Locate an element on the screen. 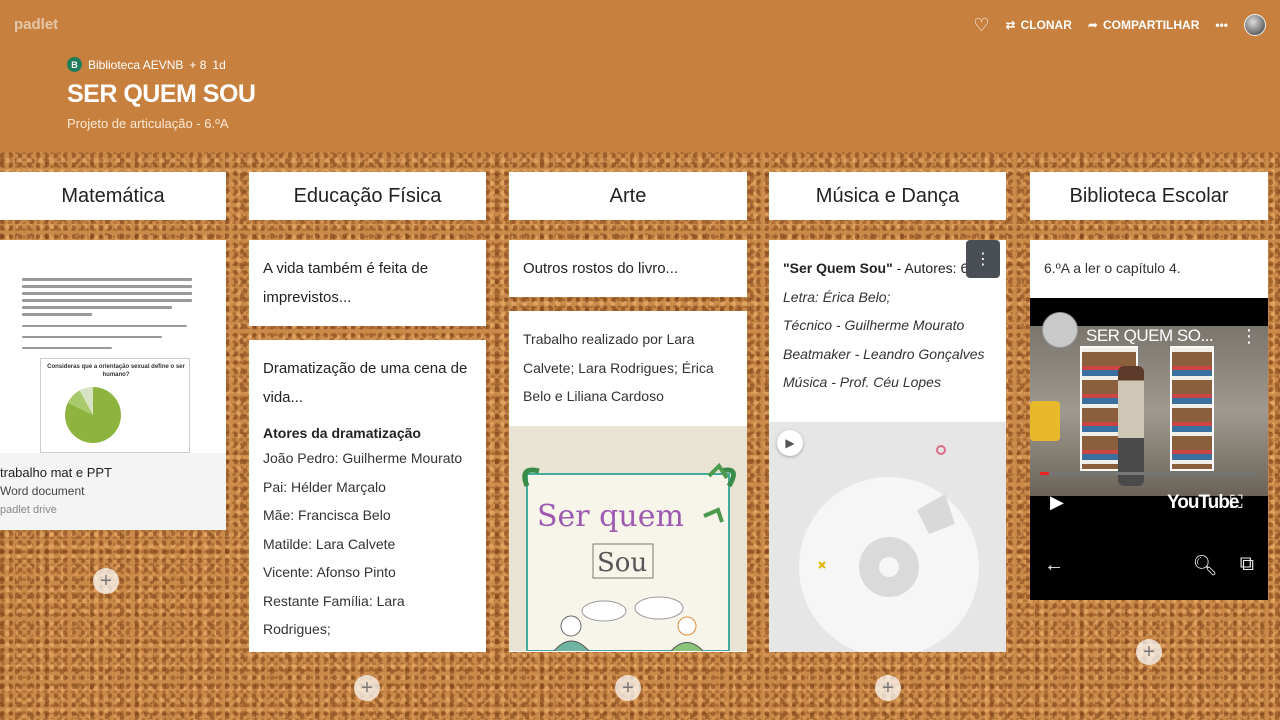 The height and width of the screenshot is (720, 1280). video-frame is located at coordinates (1149, 411).